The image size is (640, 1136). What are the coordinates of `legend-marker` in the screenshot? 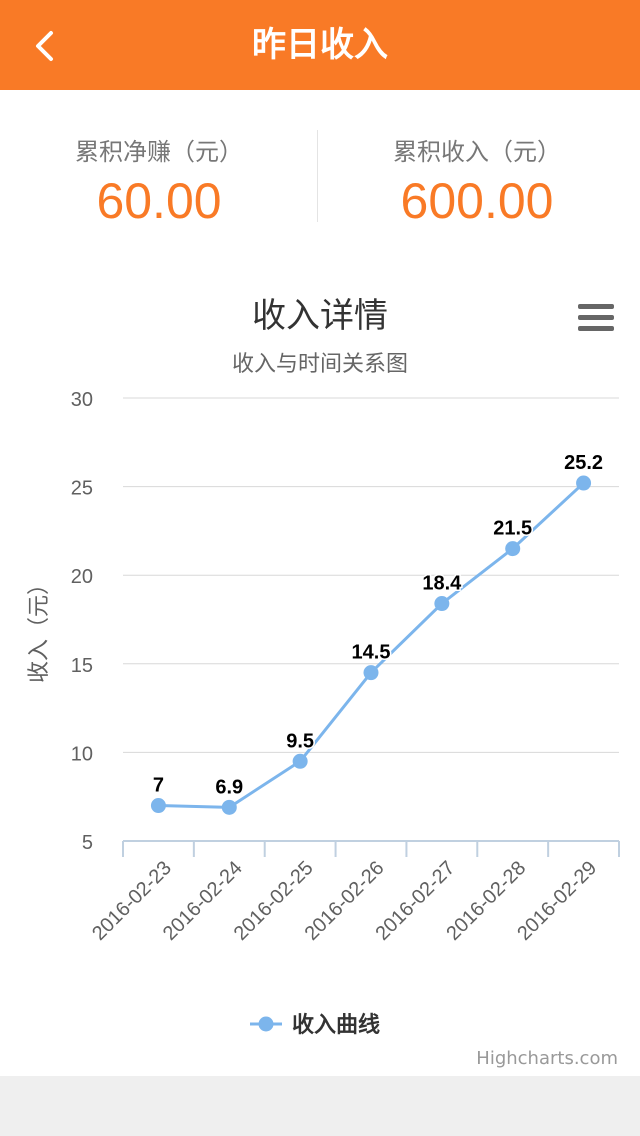 It's located at (266, 1024).